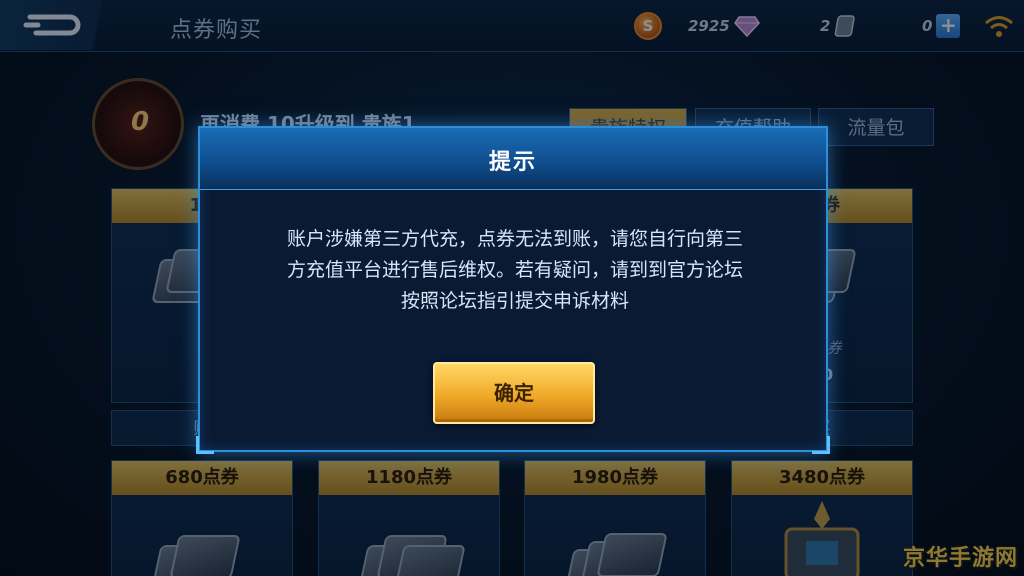  What do you see at coordinates (514, 393) in the screenshot?
I see `confirm-button: 确定` at bounding box center [514, 393].